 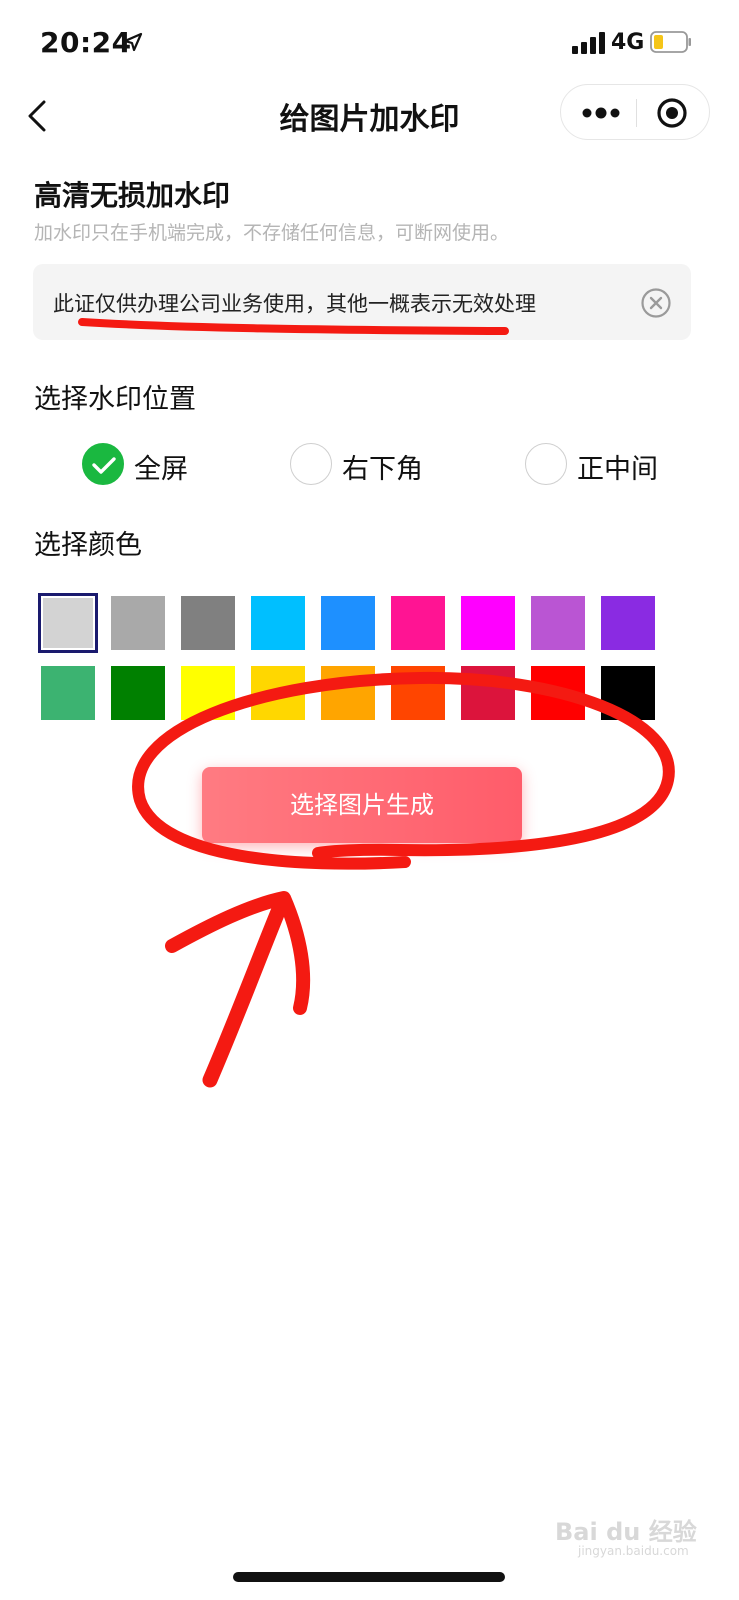 What do you see at coordinates (362, 805) in the screenshot?
I see `generate-button: 选择图片生成` at bounding box center [362, 805].